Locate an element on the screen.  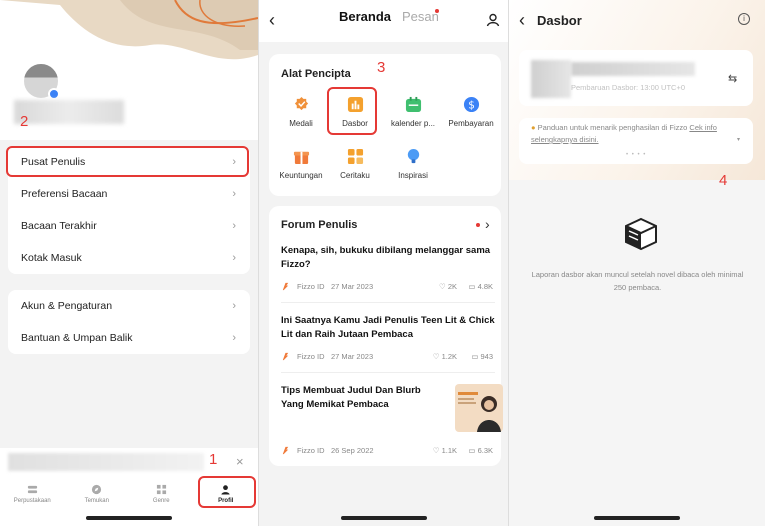
post-comments: ▭ 6.3K is located at coordinates (480, 450).